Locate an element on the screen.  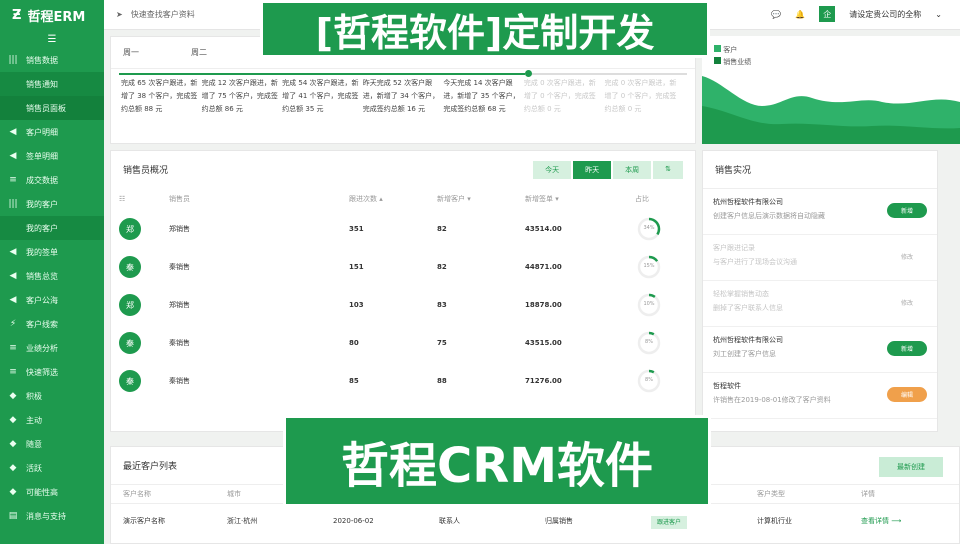
tab-tuesday: 周二 is located at coordinates (199, 52).